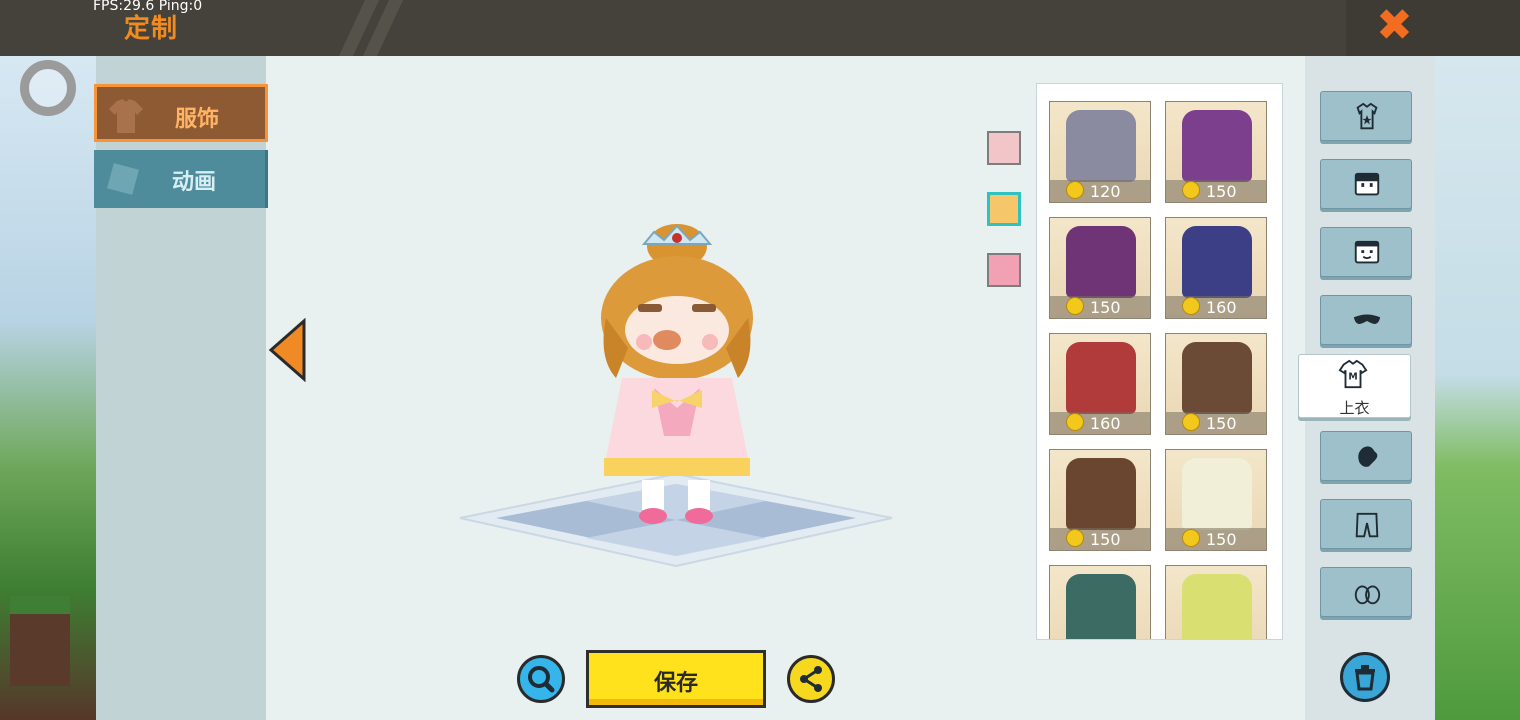  Describe the element at coordinates (677, 374) in the screenshot. I see `character-avatar` at that location.